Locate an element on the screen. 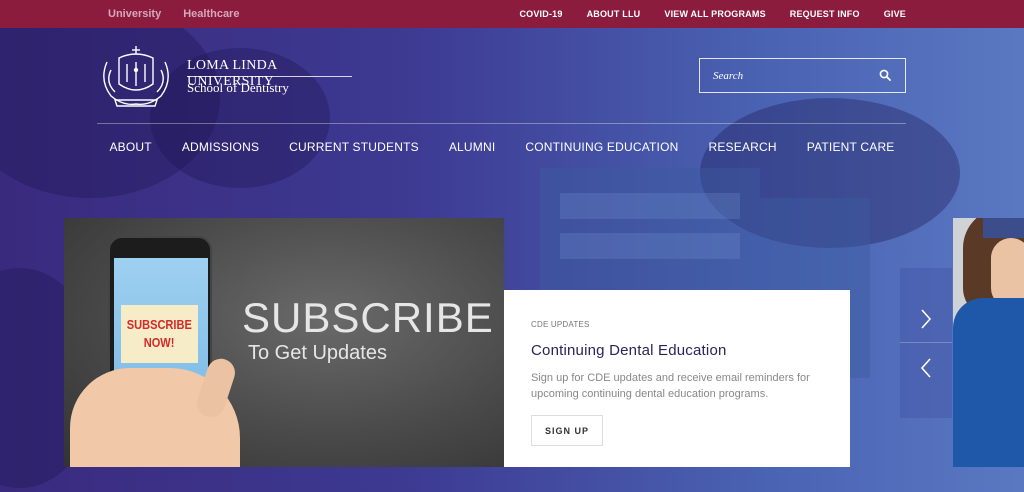  nav-item-research: RESEARCH is located at coordinates (742, 150).